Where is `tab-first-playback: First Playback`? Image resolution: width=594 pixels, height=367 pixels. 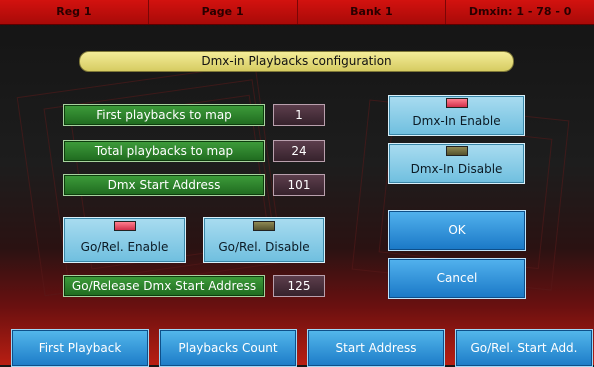 tab-first-playback: First Playback is located at coordinates (80, 348).